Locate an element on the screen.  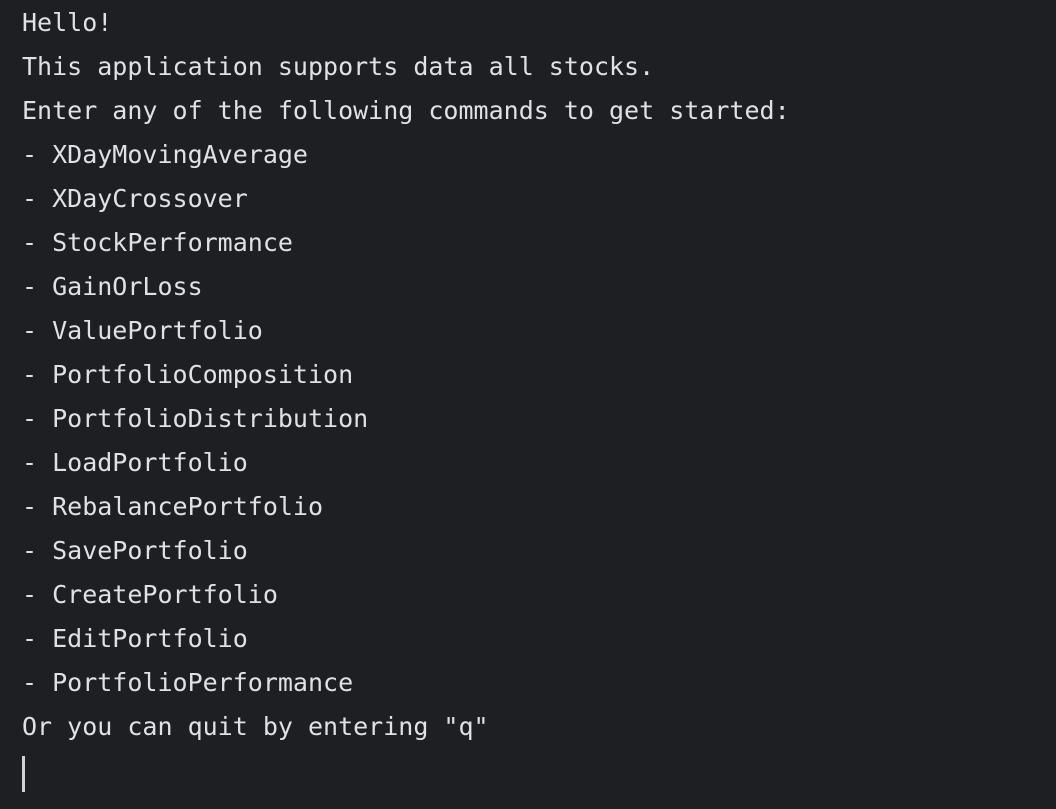
command-item-editportfolio: - EditPortfolio is located at coordinates (135, 638).